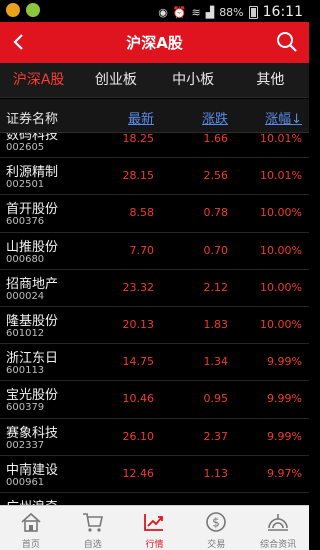 The width and height of the screenshot is (320, 550). I want to click on nav-news-label: 综合资讯, so click(278, 545).